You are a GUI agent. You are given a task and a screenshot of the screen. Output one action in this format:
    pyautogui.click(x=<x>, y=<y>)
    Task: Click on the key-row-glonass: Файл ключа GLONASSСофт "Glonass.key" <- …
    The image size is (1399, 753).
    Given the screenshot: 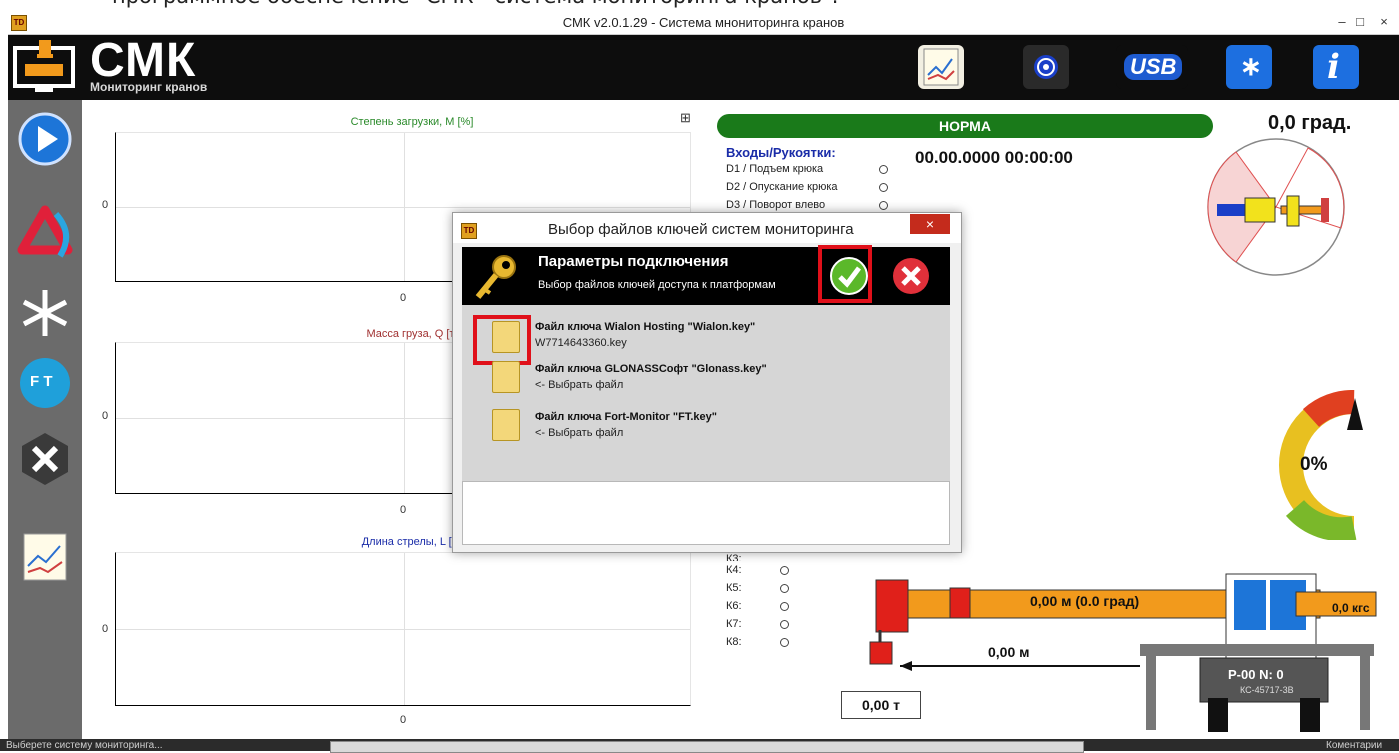 What is the action you would take?
    pyautogui.click(x=706, y=379)
    